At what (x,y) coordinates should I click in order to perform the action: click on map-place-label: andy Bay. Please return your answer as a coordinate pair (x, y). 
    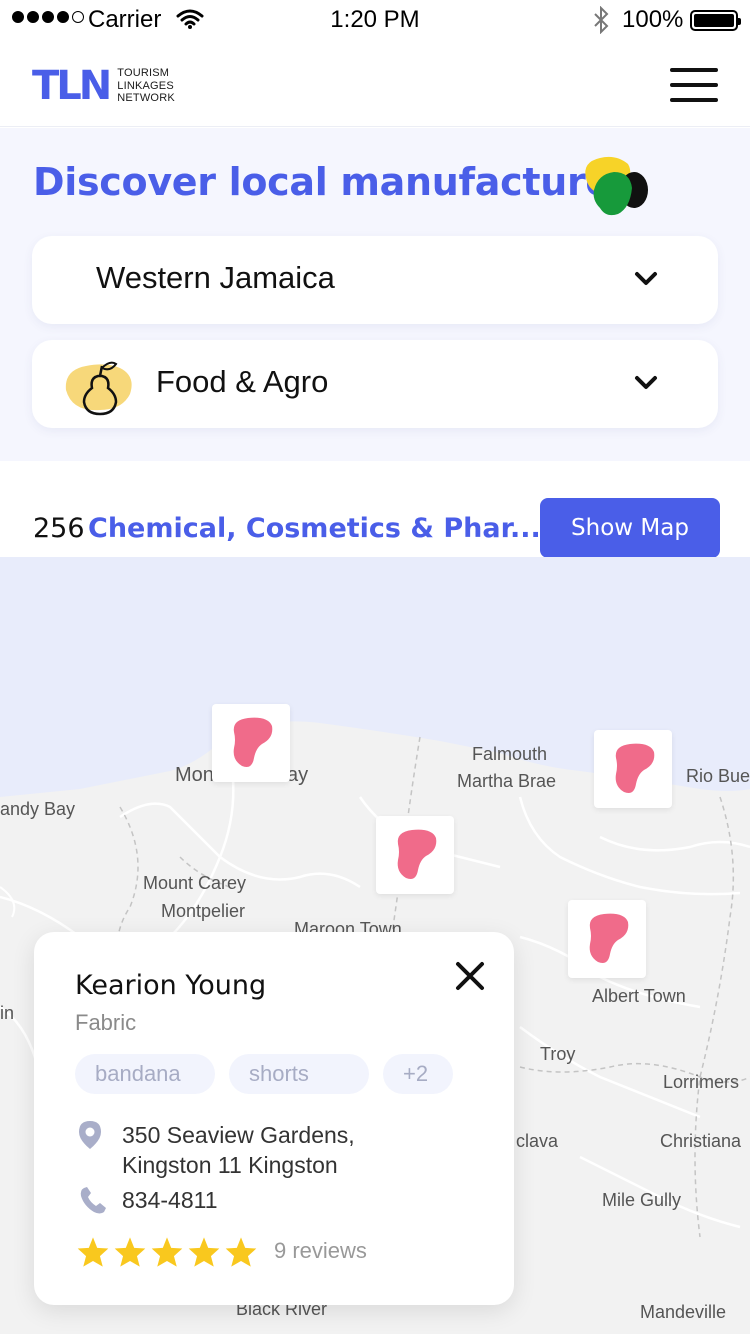
    Looking at the image, I should click on (38, 809).